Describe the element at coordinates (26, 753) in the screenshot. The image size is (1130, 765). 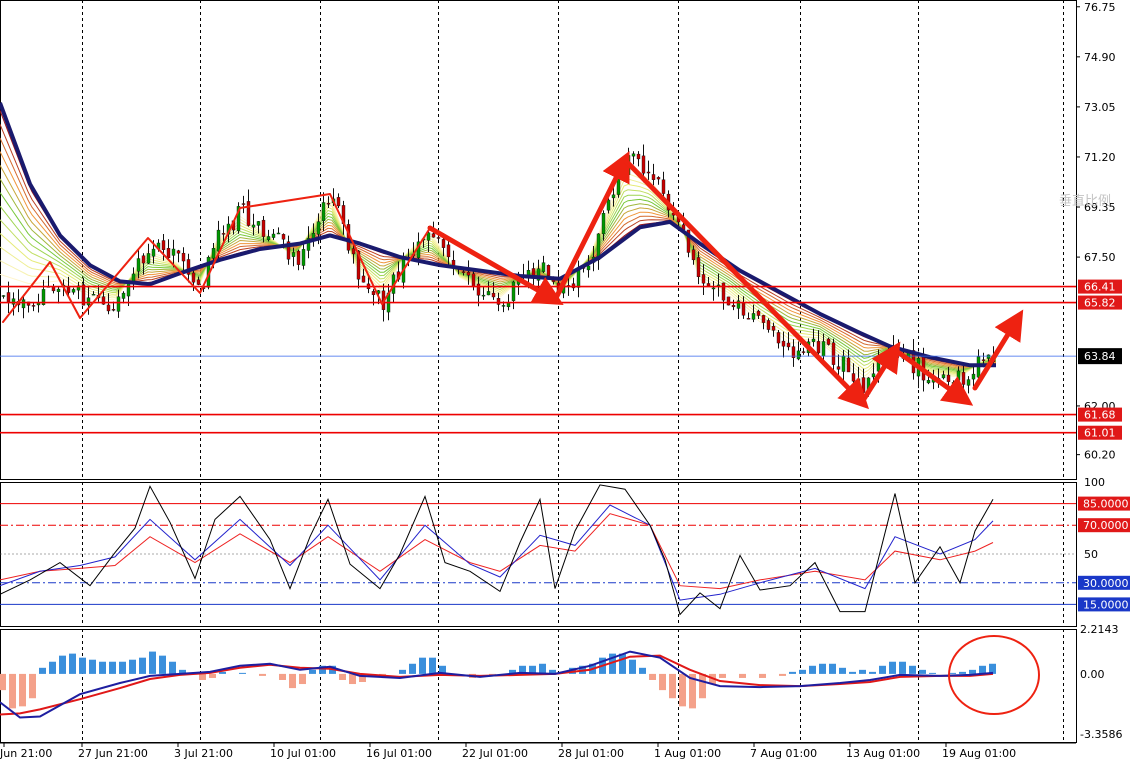
I see `time-axis-label: Jun 21:00` at that location.